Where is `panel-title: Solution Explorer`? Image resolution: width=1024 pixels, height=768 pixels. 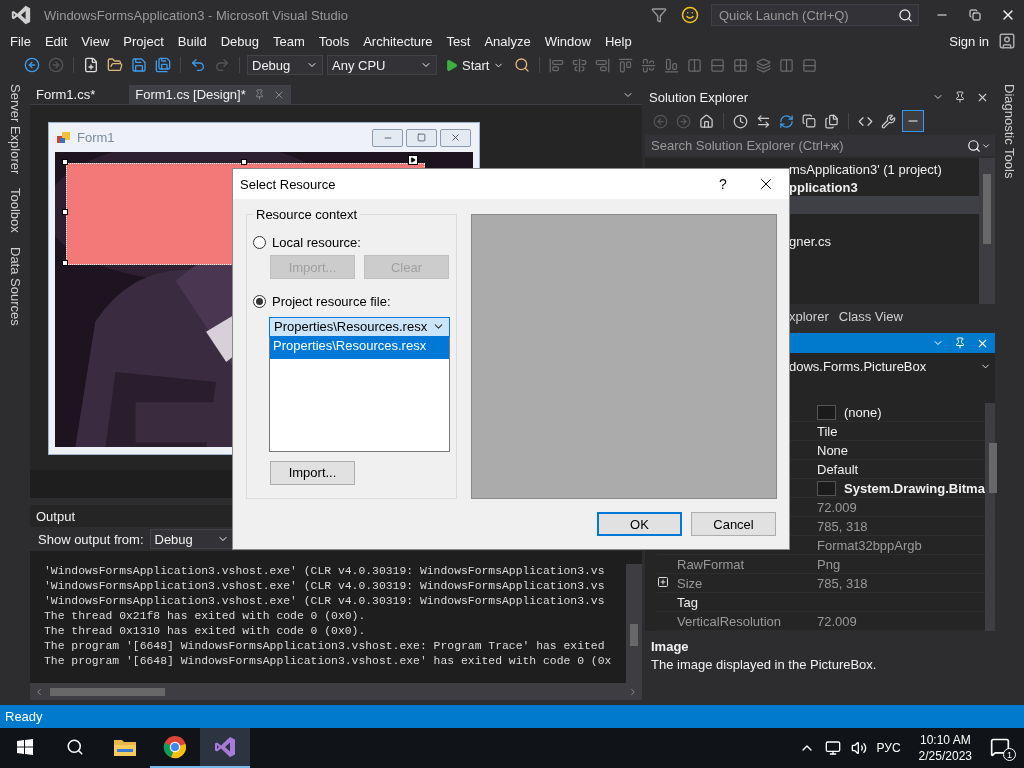
panel-title: Solution Explorer is located at coordinates (699, 97).